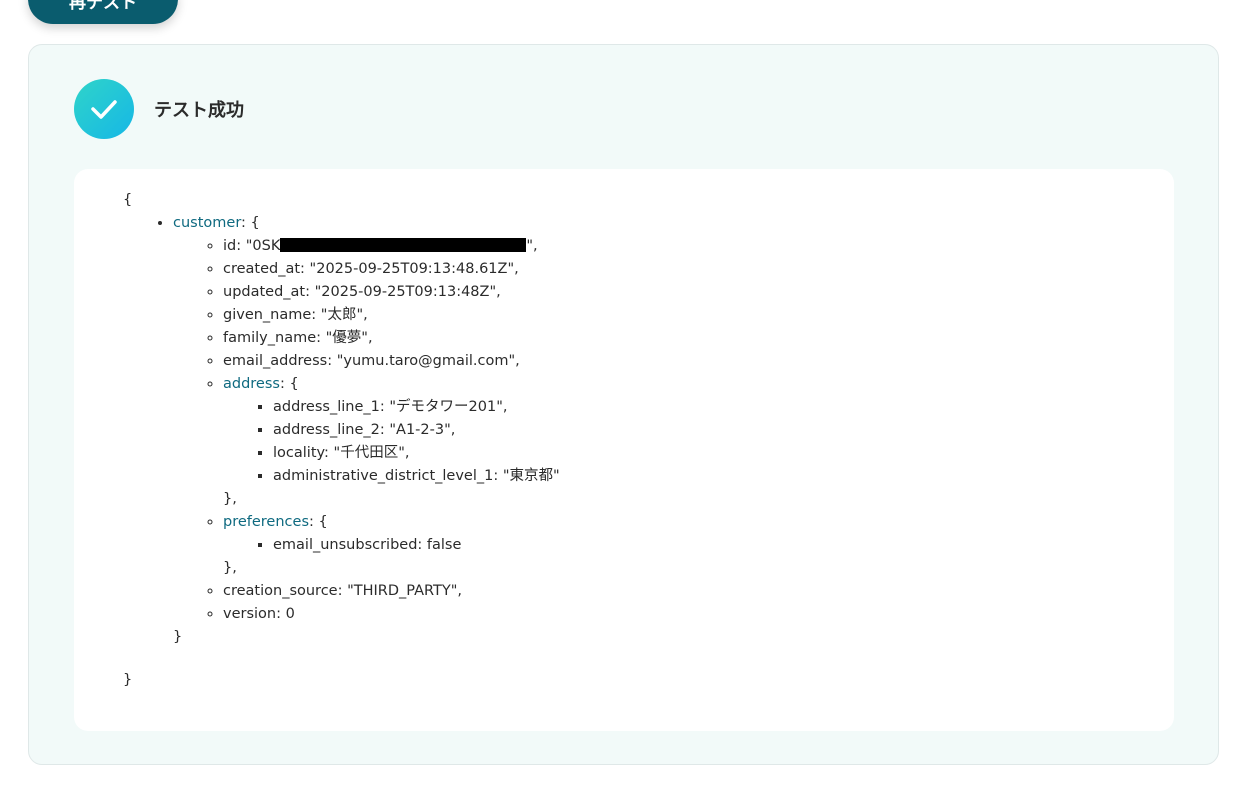 The width and height of the screenshot is (1249, 792). Describe the element at coordinates (403, 245) in the screenshot. I see `redacted-block` at that location.